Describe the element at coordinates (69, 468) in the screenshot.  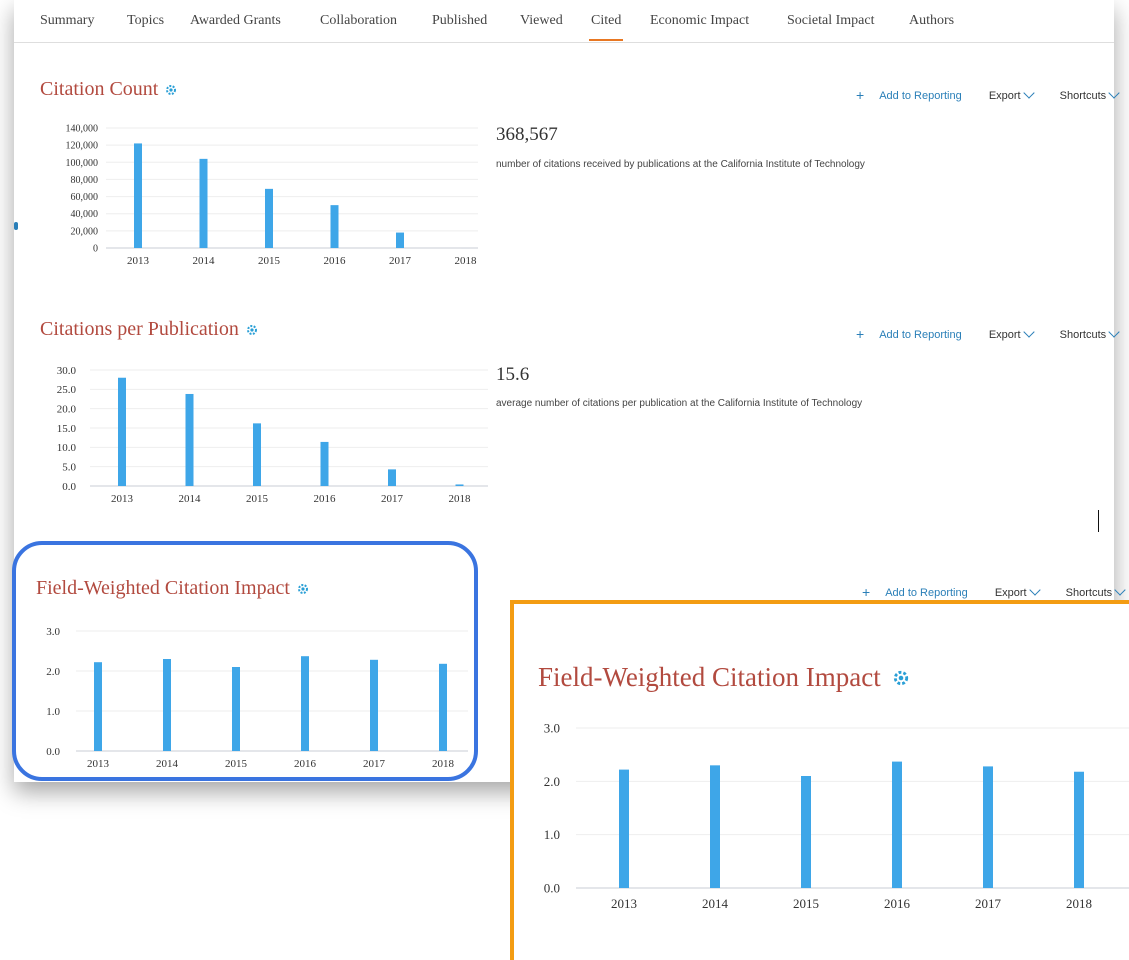
I see `y-tick-label: 5.0` at that location.